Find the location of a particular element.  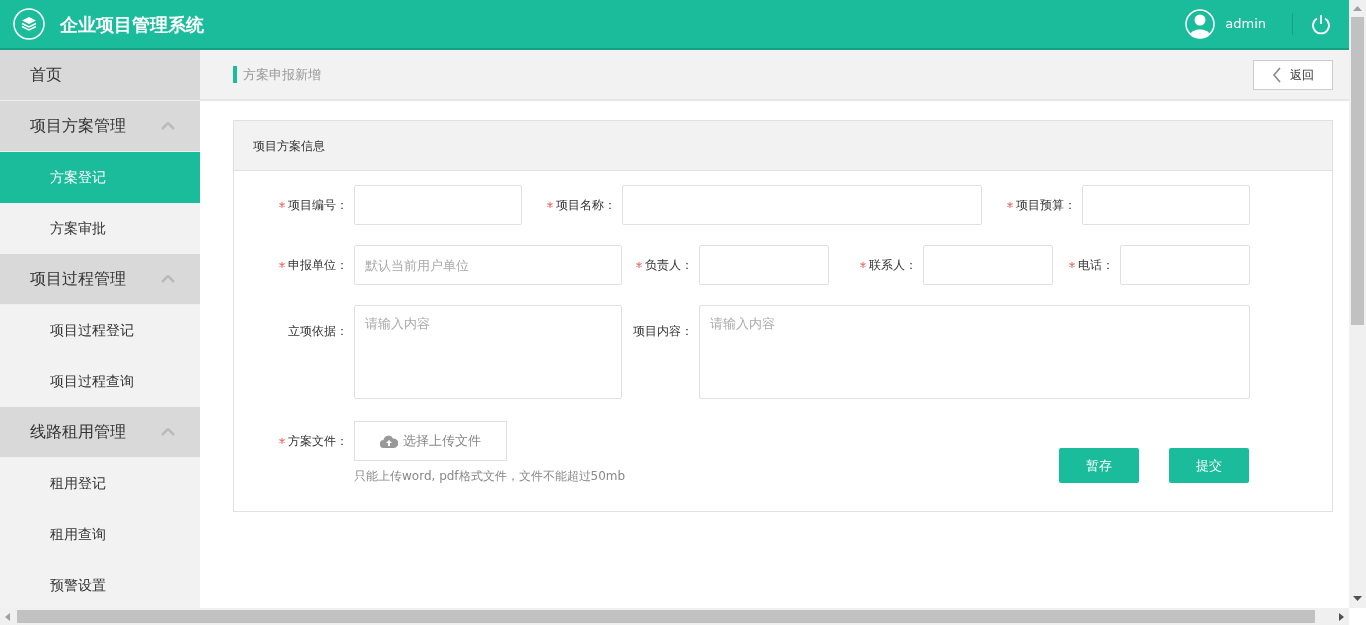

sidebar-group: 项目过程管理 is located at coordinates (100, 279).